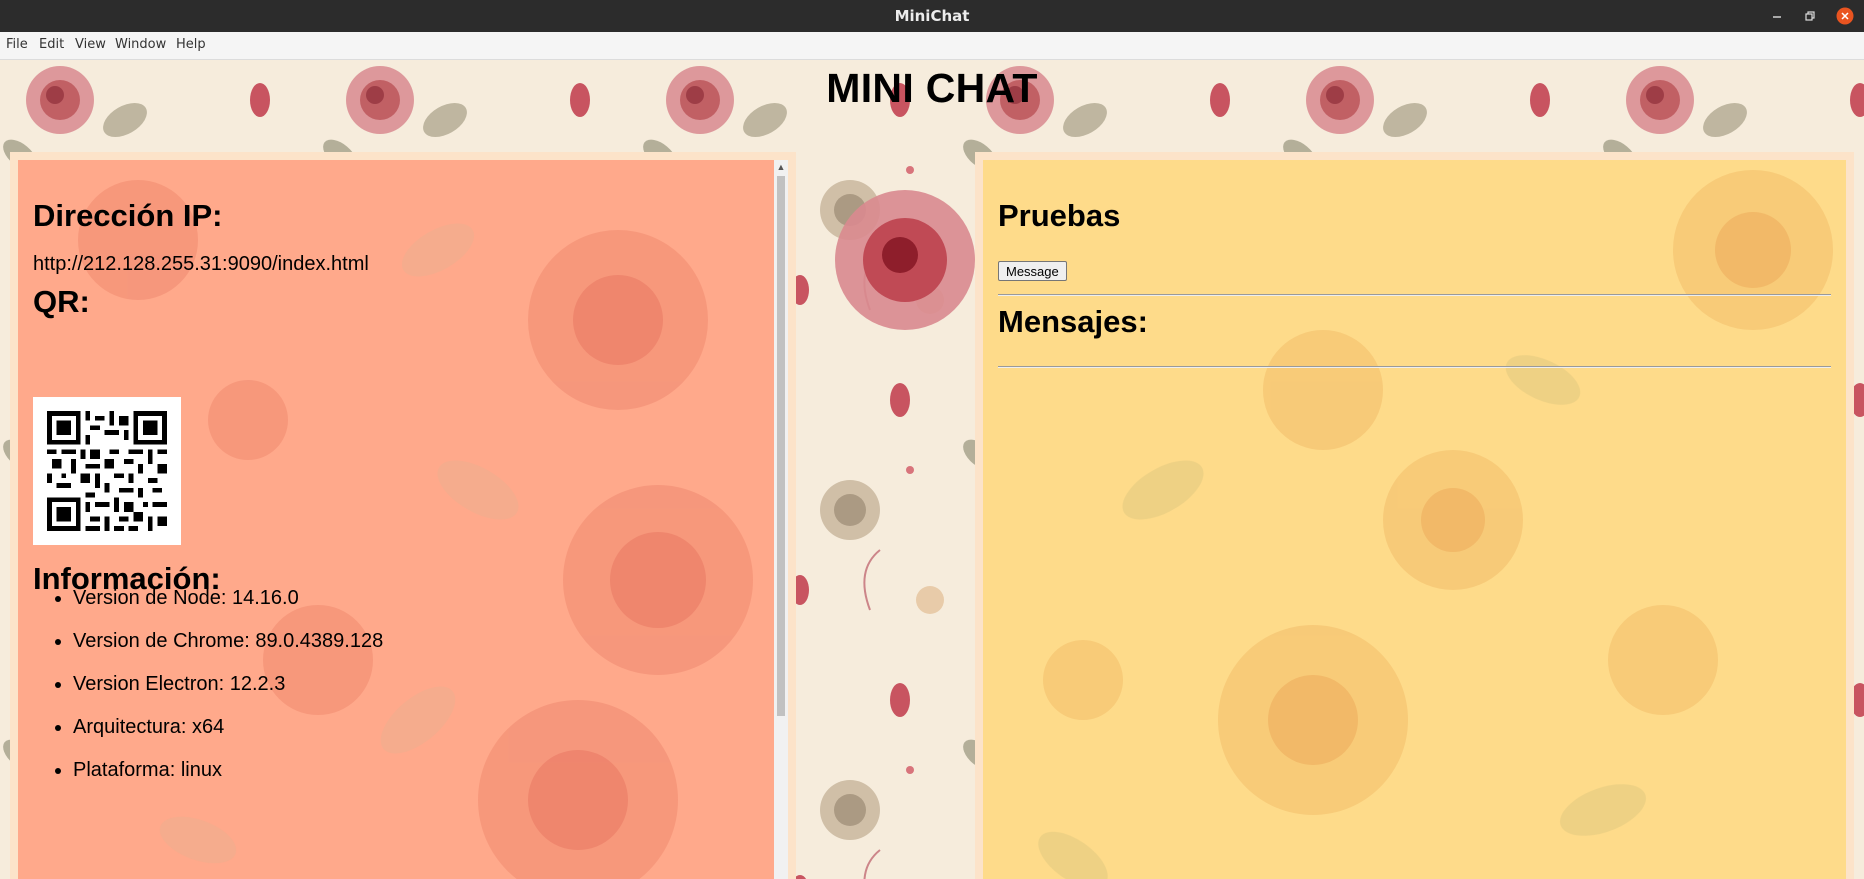 Image resolution: width=1864 pixels, height=879 pixels. I want to click on info-electron-version: Version Electron: 12.2.3, so click(228, 693).